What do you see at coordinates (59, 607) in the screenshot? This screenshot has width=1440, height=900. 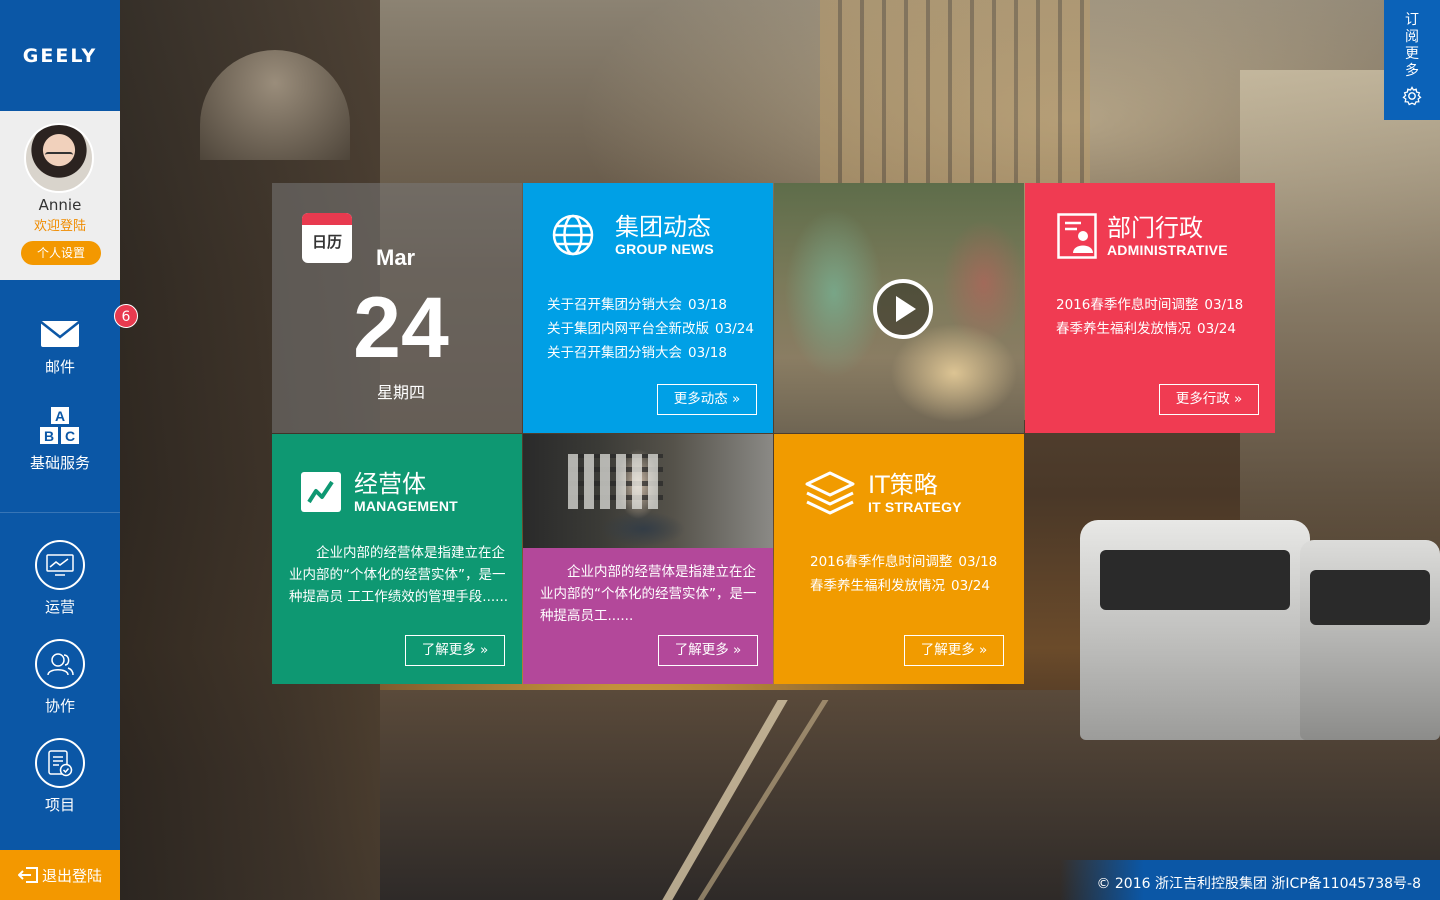 I see `sidebar-item-label: 运营` at bounding box center [59, 607].